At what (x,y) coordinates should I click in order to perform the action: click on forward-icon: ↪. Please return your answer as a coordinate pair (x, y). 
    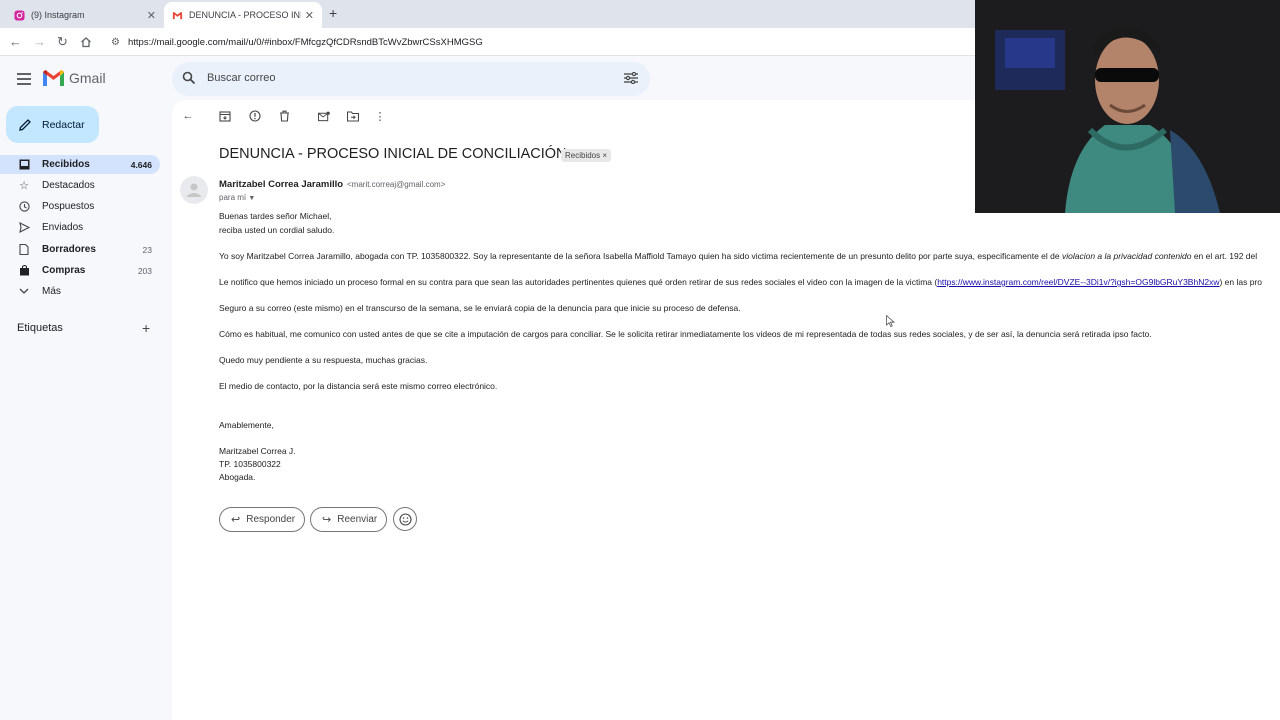
    Looking at the image, I should click on (327, 520).